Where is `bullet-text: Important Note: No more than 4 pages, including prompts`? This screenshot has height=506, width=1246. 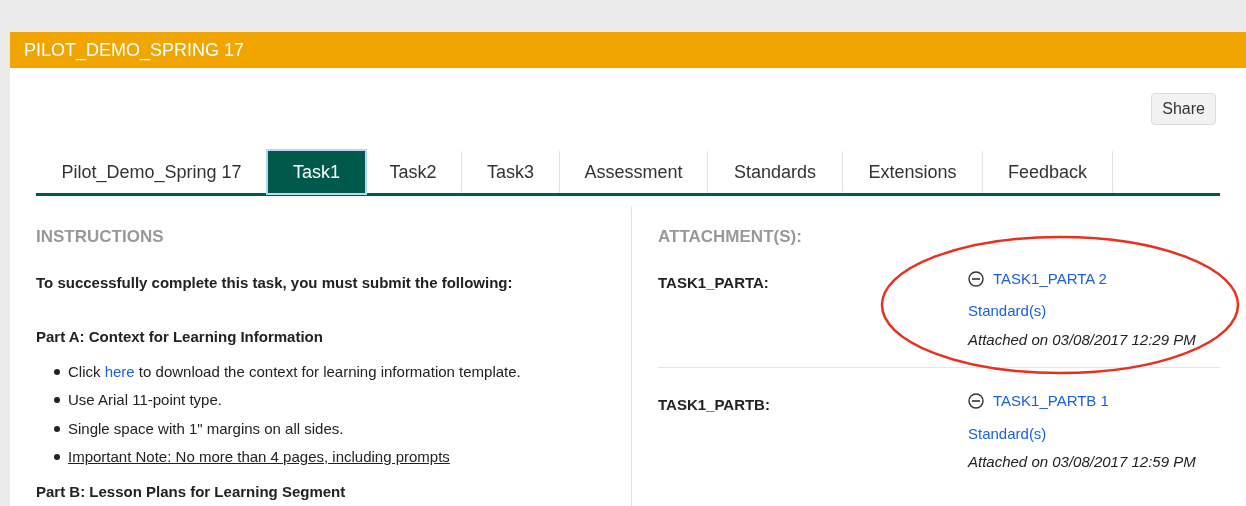
bullet-text: Important Note: No more than 4 pages, including prompts is located at coordinates (259, 457).